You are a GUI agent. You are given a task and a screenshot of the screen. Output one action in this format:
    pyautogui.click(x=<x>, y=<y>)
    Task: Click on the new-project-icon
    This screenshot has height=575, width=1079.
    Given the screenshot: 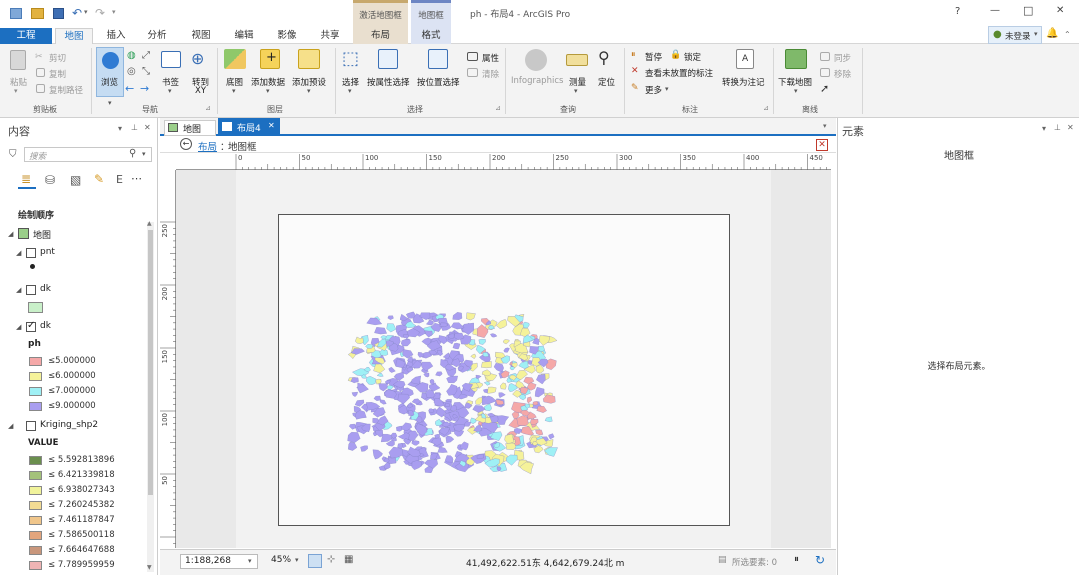 What is the action you would take?
    pyautogui.click(x=16, y=13)
    